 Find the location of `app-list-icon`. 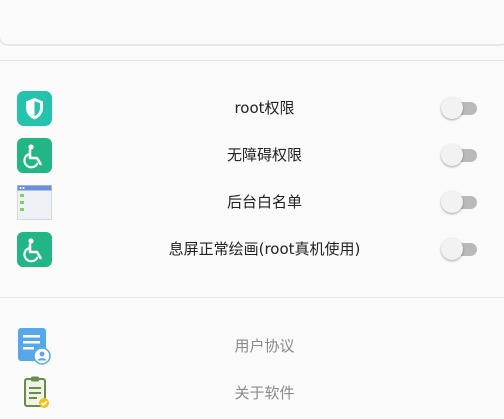

app-list-icon is located at coordinates (34, 202).